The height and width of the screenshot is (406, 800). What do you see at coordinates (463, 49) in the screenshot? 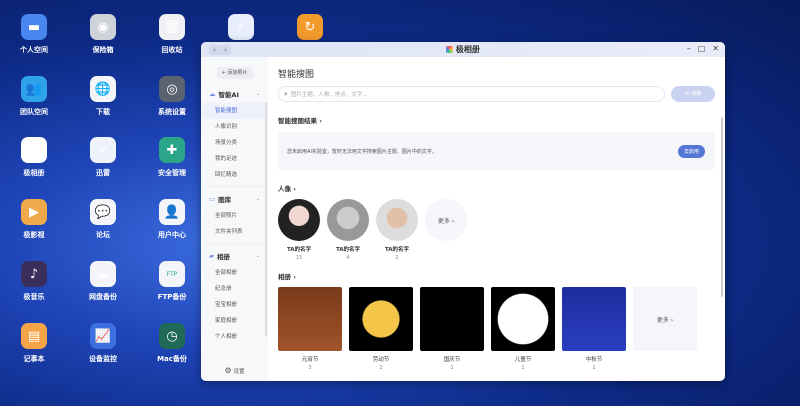
I see `title-bar: ‹ › 极相册 – □ ✕` at bounding box center [463, 49].